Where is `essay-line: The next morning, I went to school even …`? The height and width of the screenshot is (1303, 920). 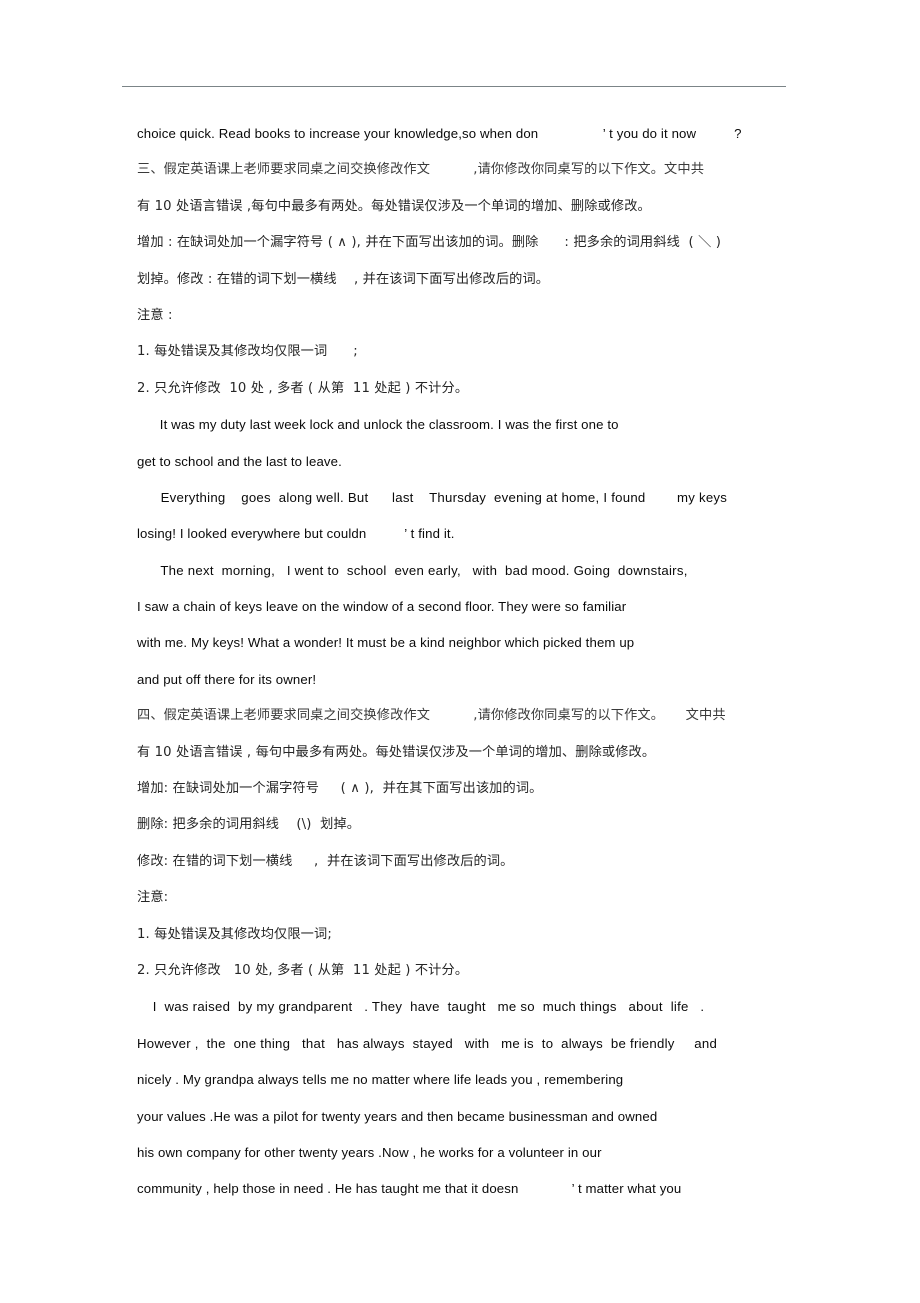
essay-line: The next morning, I went to school even … is located at coordinates (412, 570).